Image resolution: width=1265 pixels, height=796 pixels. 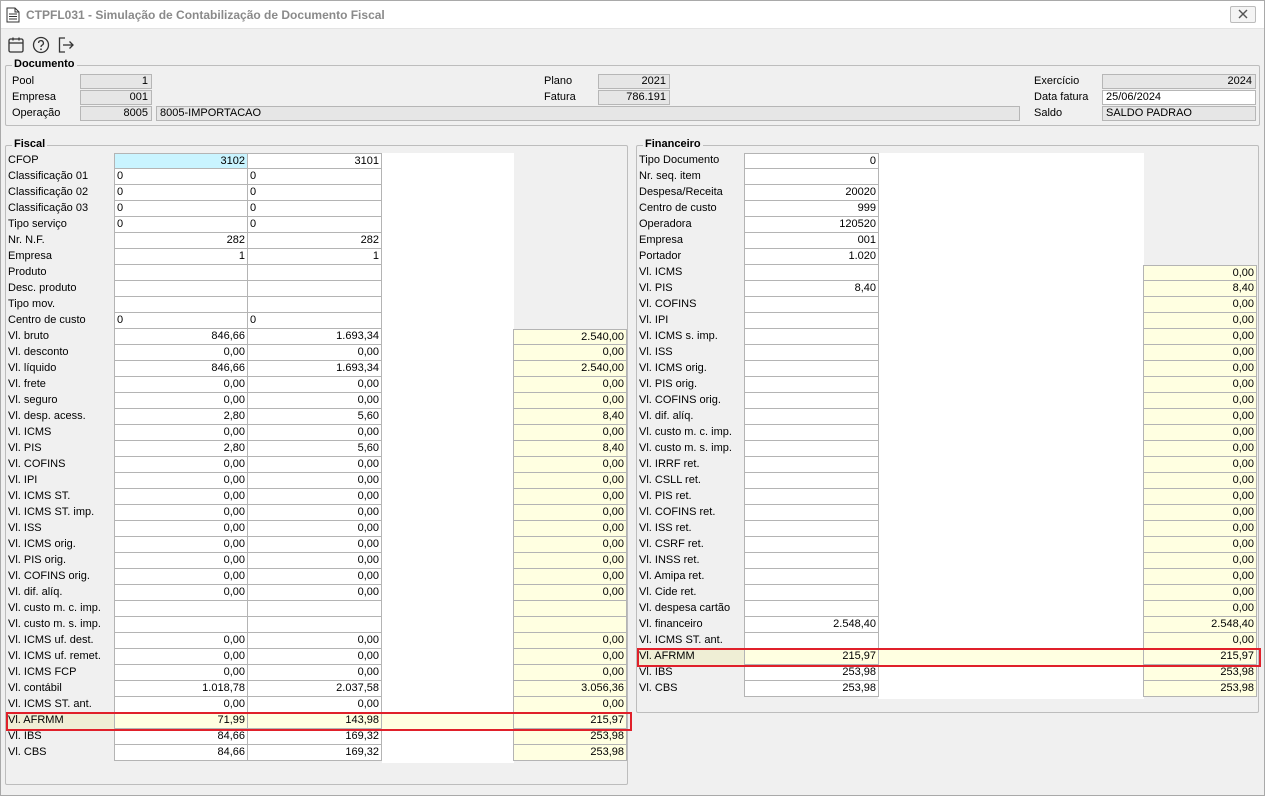 What do you see at coordinates (634, 97) in the screenshot?
I see `fatura-field: 786.191` at bounding box center [634, 97].